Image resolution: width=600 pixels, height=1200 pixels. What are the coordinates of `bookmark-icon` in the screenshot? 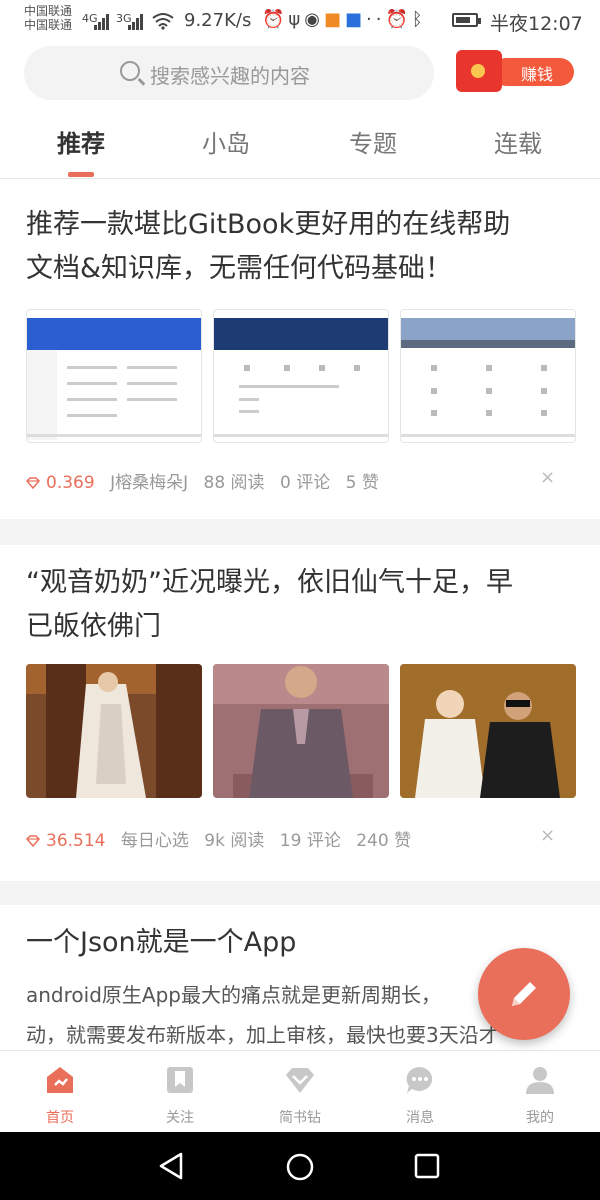 It's located at (180, 1080).